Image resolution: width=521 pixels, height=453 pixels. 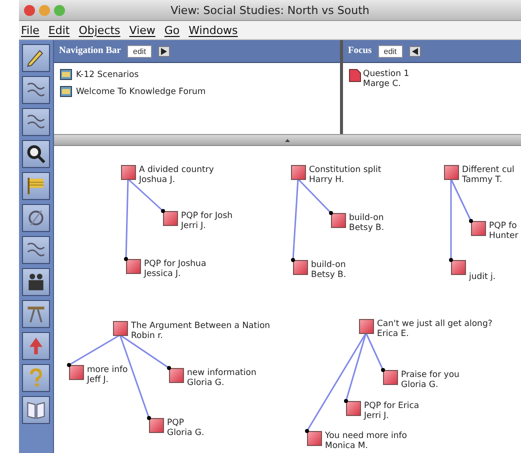 What do you see at coordinates (30, 30) in the screenshot?
I see `menu-item: File` at bounding box center [30, 30].